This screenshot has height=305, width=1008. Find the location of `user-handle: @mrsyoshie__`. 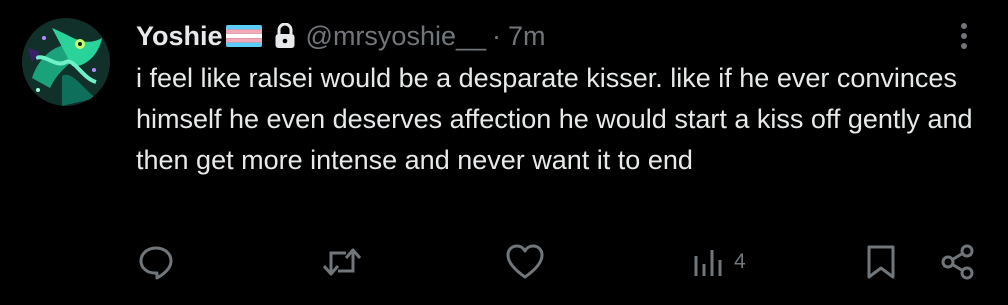

user-handle: @mrsyoshie__ is located at coordinates (396, 36).